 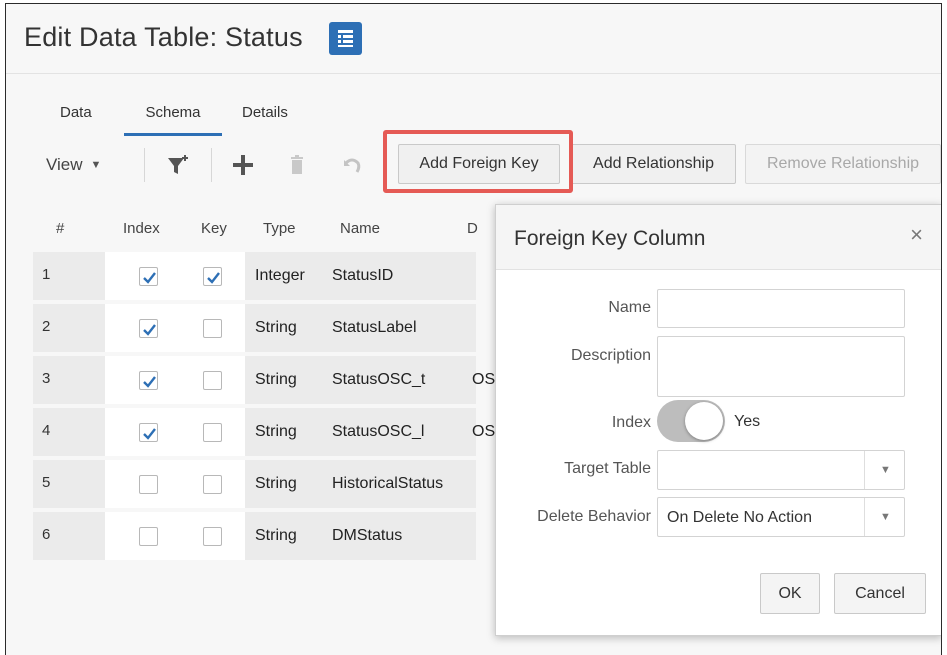 I want to click on add-relationship-button: Add Relationship, so click(x=653, y=164).